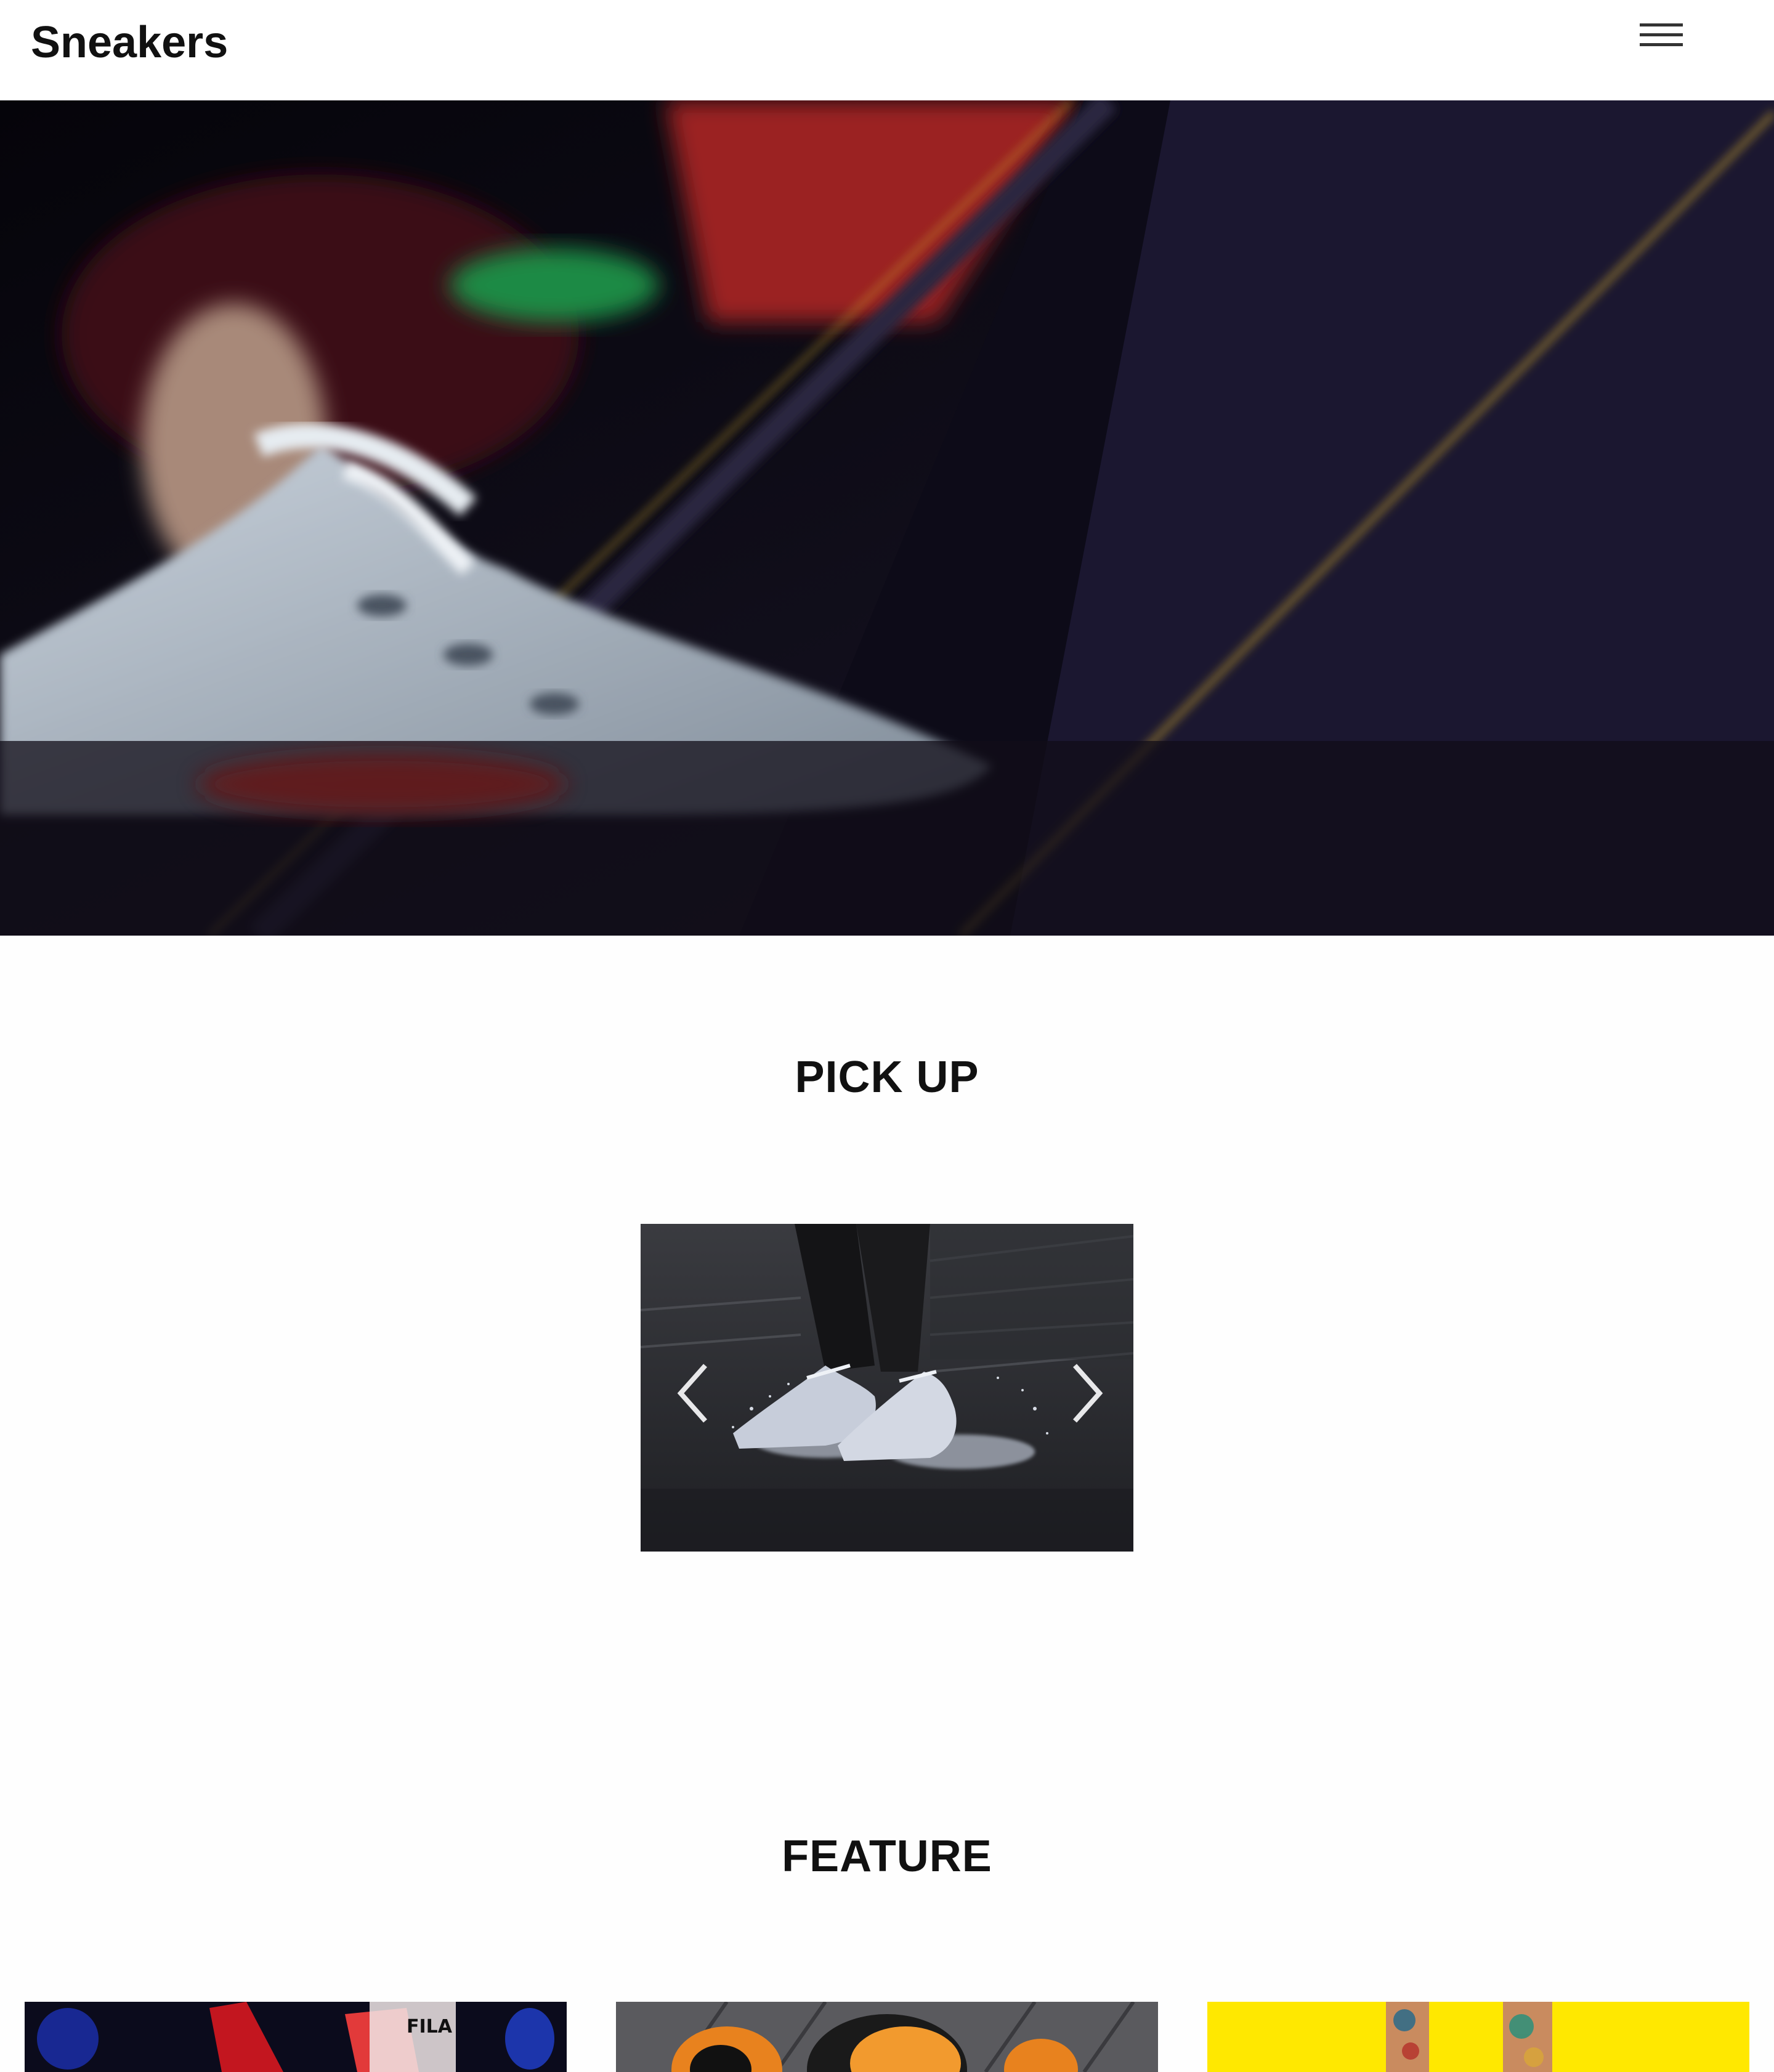 This screenshot has height=2072, width=1774. I want to click on chevron-right-icon, so click(1088, 1393).